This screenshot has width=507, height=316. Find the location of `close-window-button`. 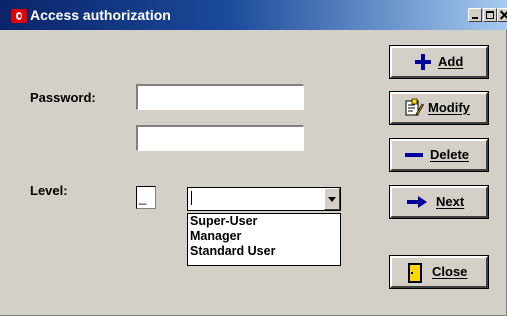

close-window-button is located at coordinates (502, 15).